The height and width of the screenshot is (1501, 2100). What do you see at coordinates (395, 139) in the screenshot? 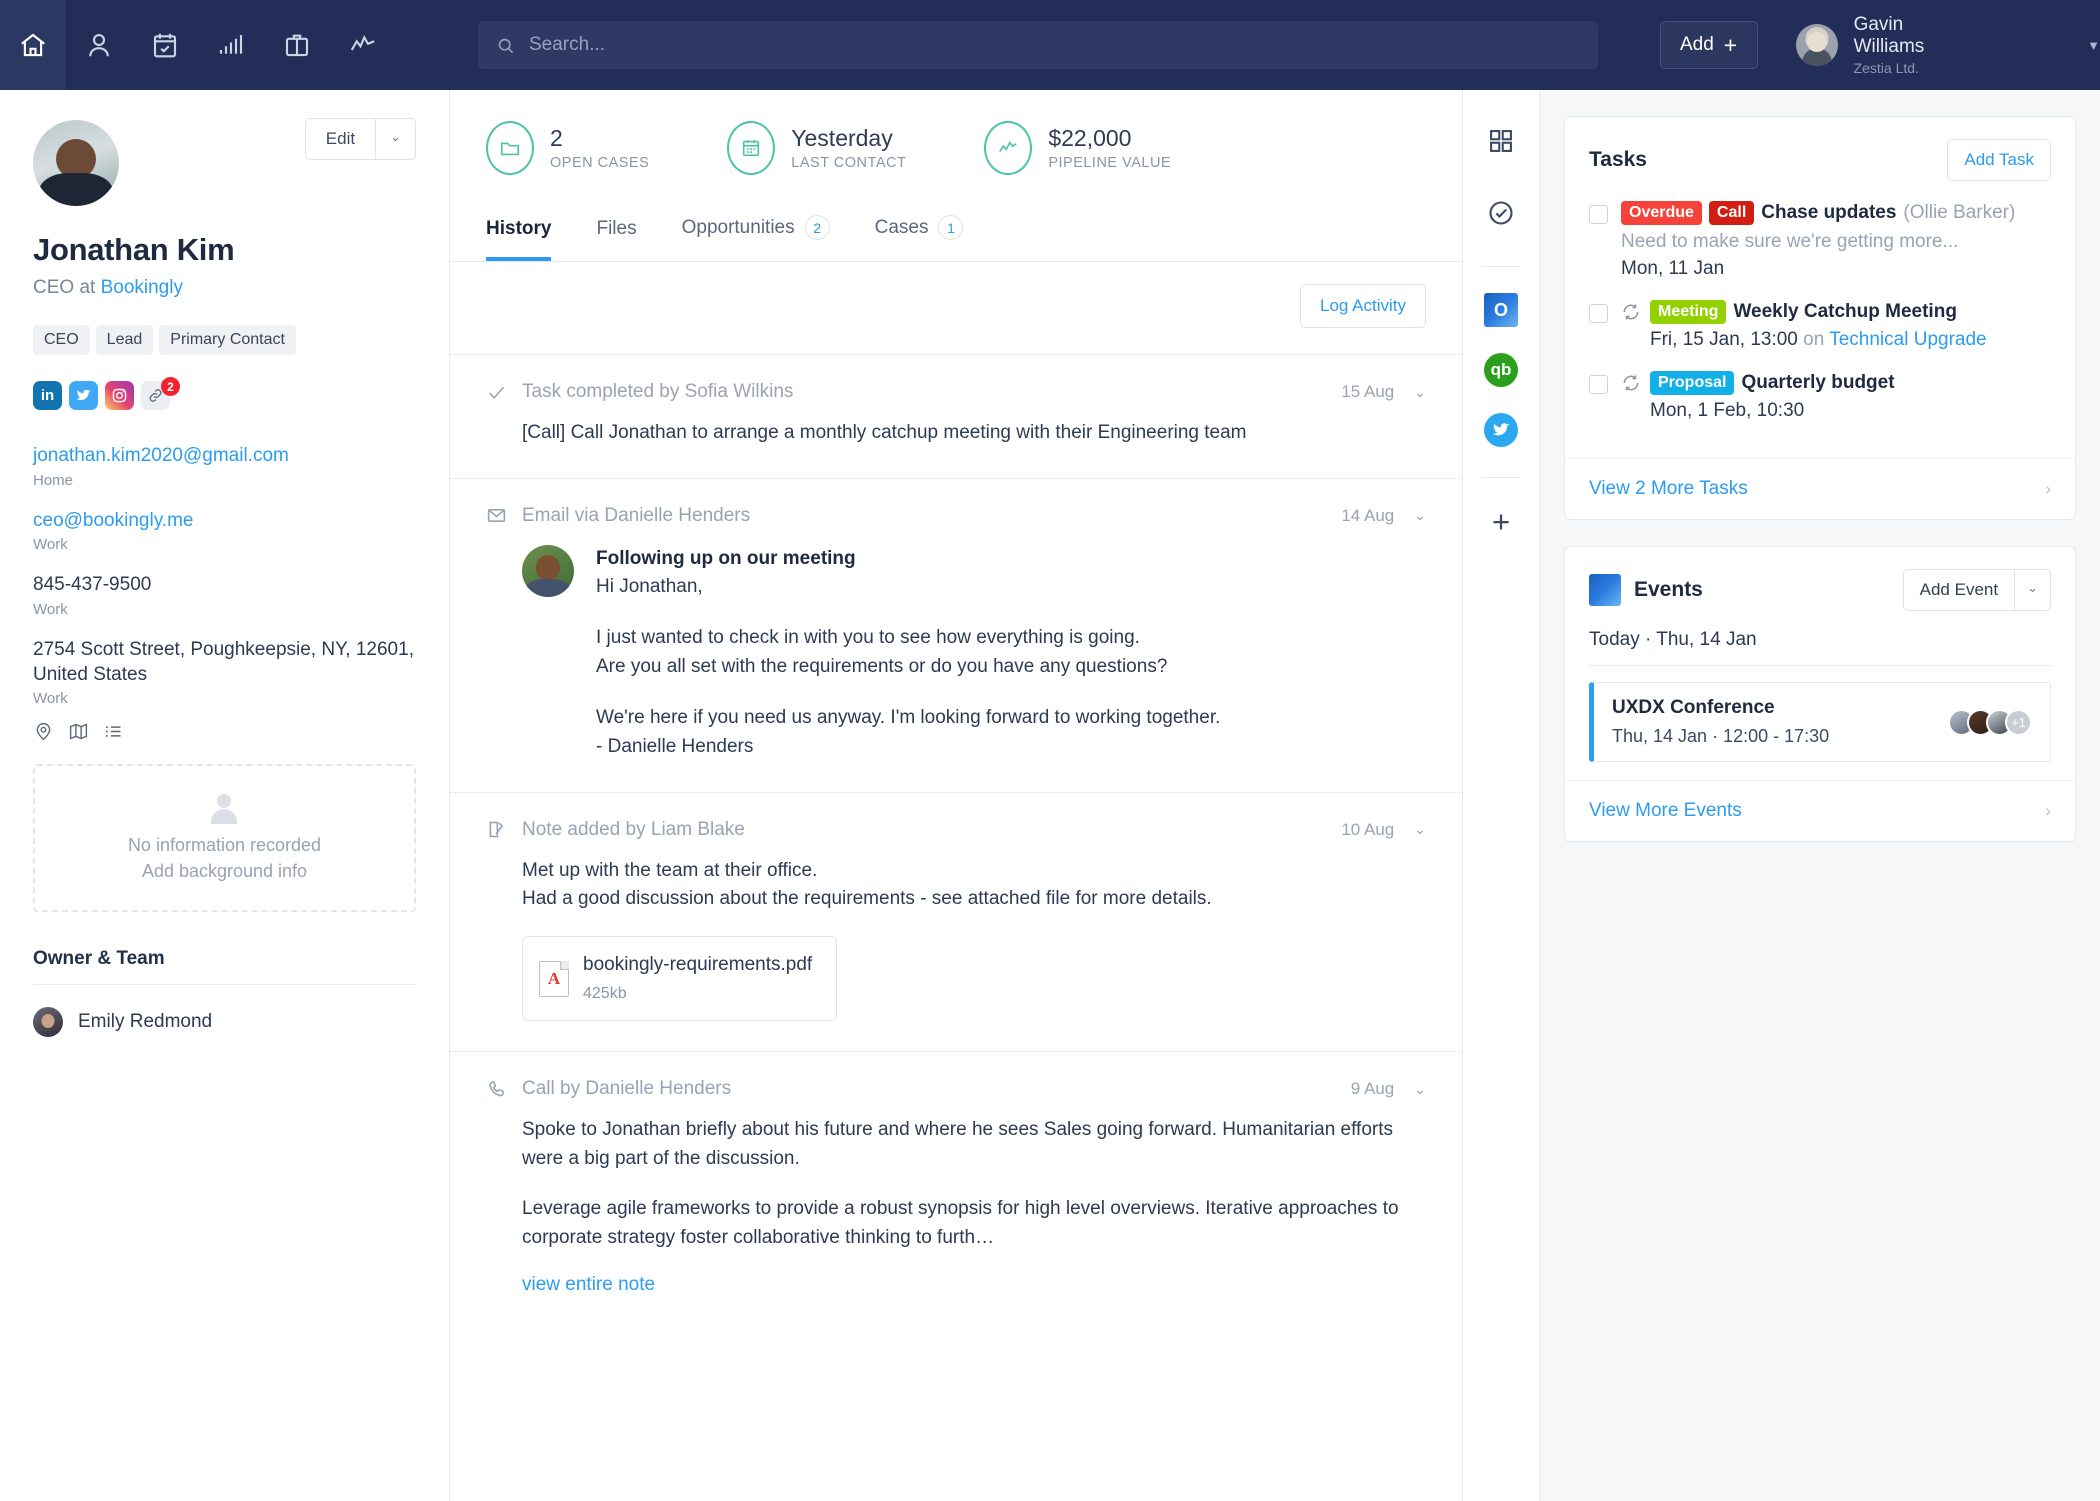
I see `edit-dropdown-chevron-down-icon: ⌄` at bounding box center [395, 139].